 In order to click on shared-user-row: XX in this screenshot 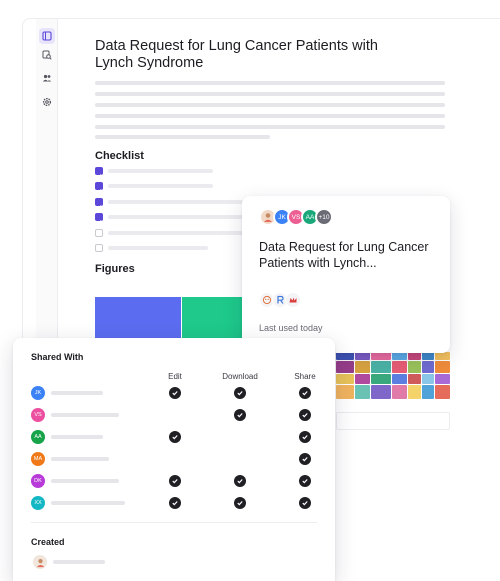, I will do `click(174, 503)`.